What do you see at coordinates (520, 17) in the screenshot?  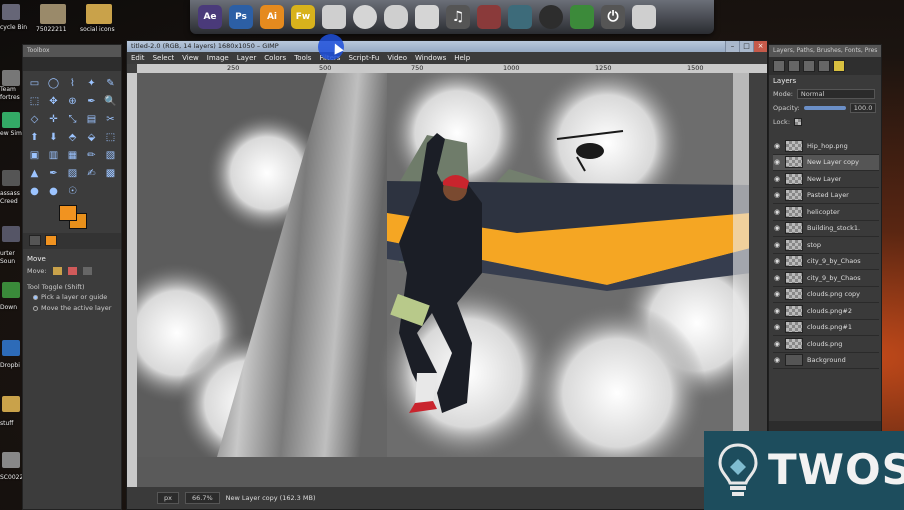 I see `game2-icon` at bounding box center [520, 17].